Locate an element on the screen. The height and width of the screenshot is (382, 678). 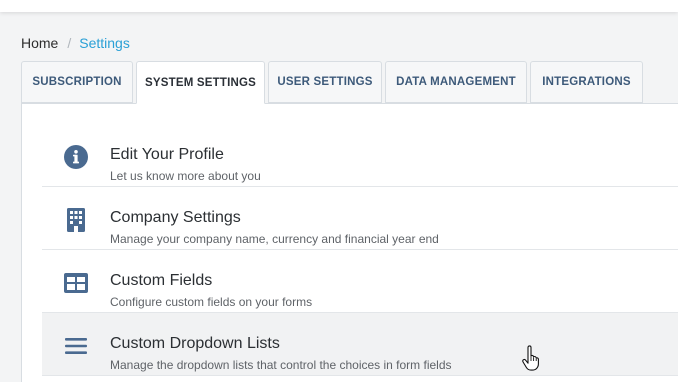
tab-user-settings: USER SETTINGS is located at coordinates (325, 82).